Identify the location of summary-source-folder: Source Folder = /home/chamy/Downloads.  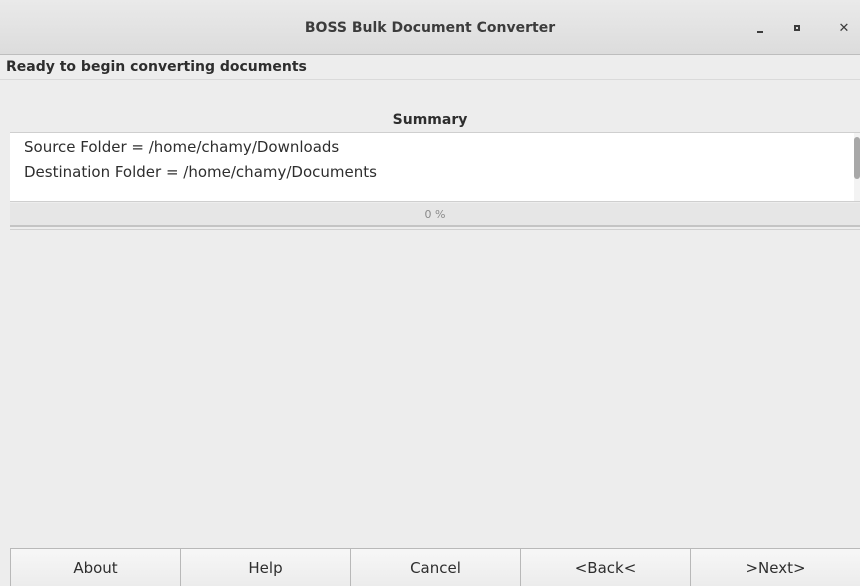
(182, 147).